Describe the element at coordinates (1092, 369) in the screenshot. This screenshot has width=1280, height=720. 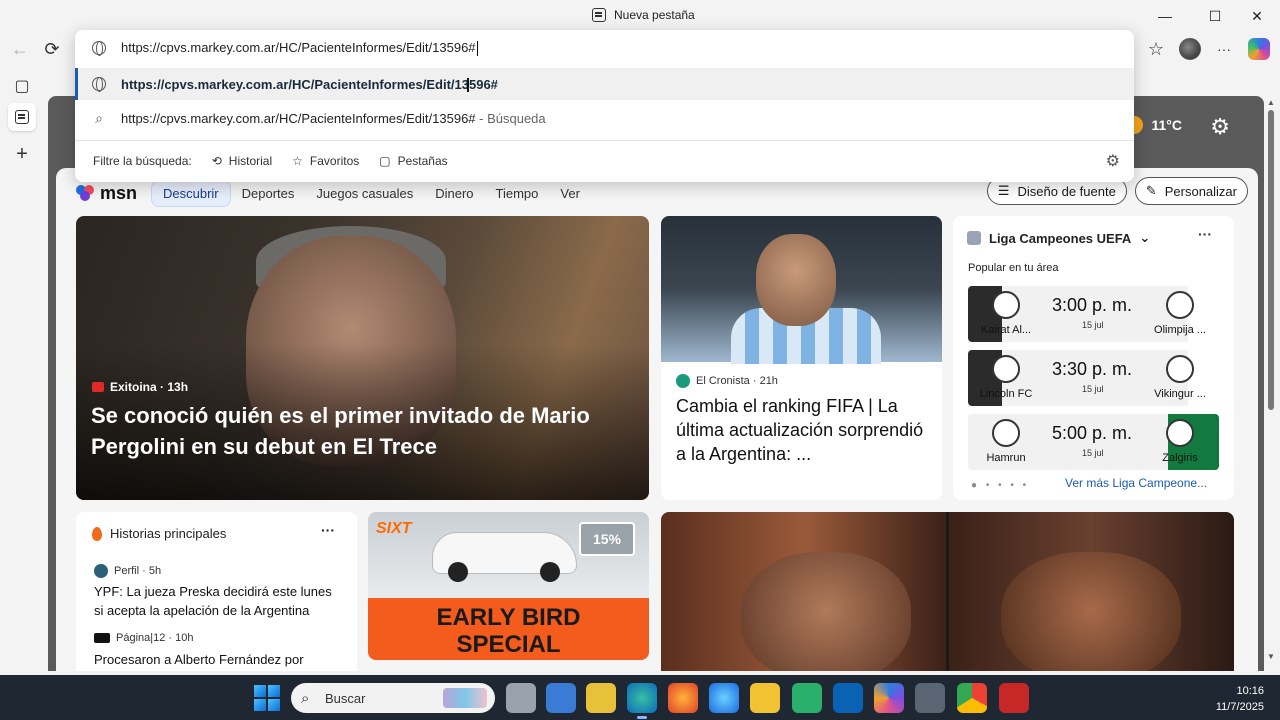
I see `match-time: 3:30 p. m.` at that location.